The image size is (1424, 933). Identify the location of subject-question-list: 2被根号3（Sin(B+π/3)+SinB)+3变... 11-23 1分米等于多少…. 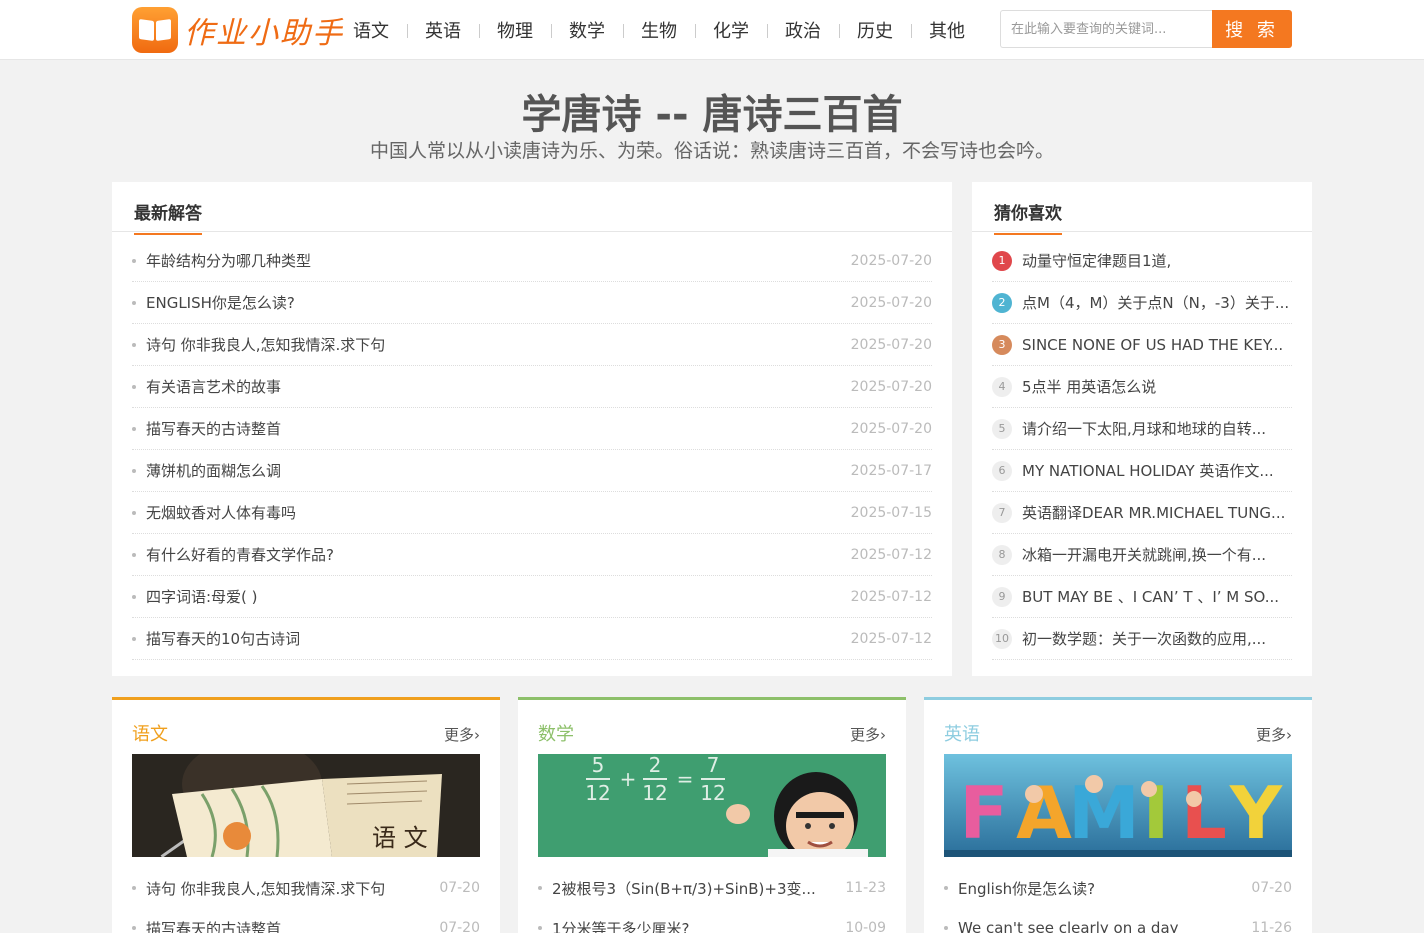
(712, 900).